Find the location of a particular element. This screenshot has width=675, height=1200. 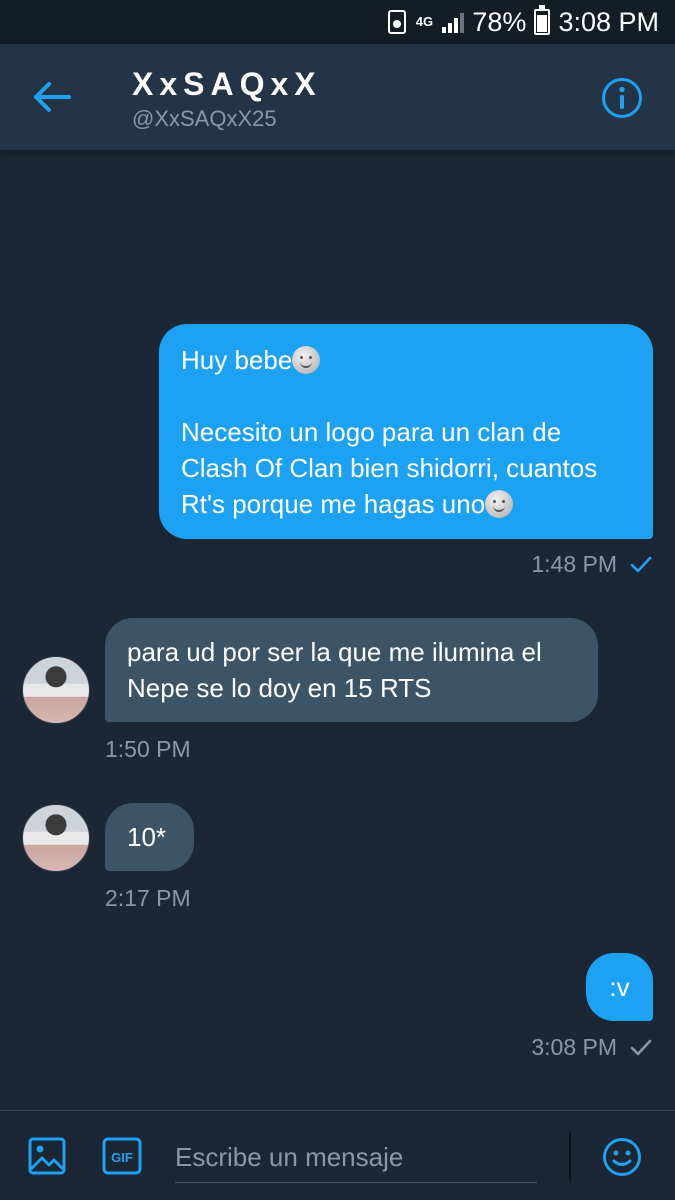

message-timestamp: 1:50 PM is located at coordinates (148, 749).